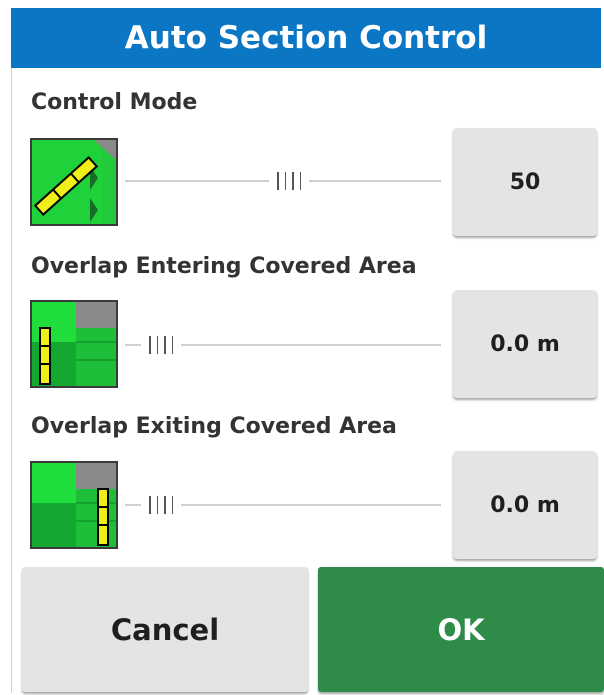  What do you see at coordinates (283, 505) in the screenshot?
I see `overlap-exiting-slider` at bounding box center [283, 505].